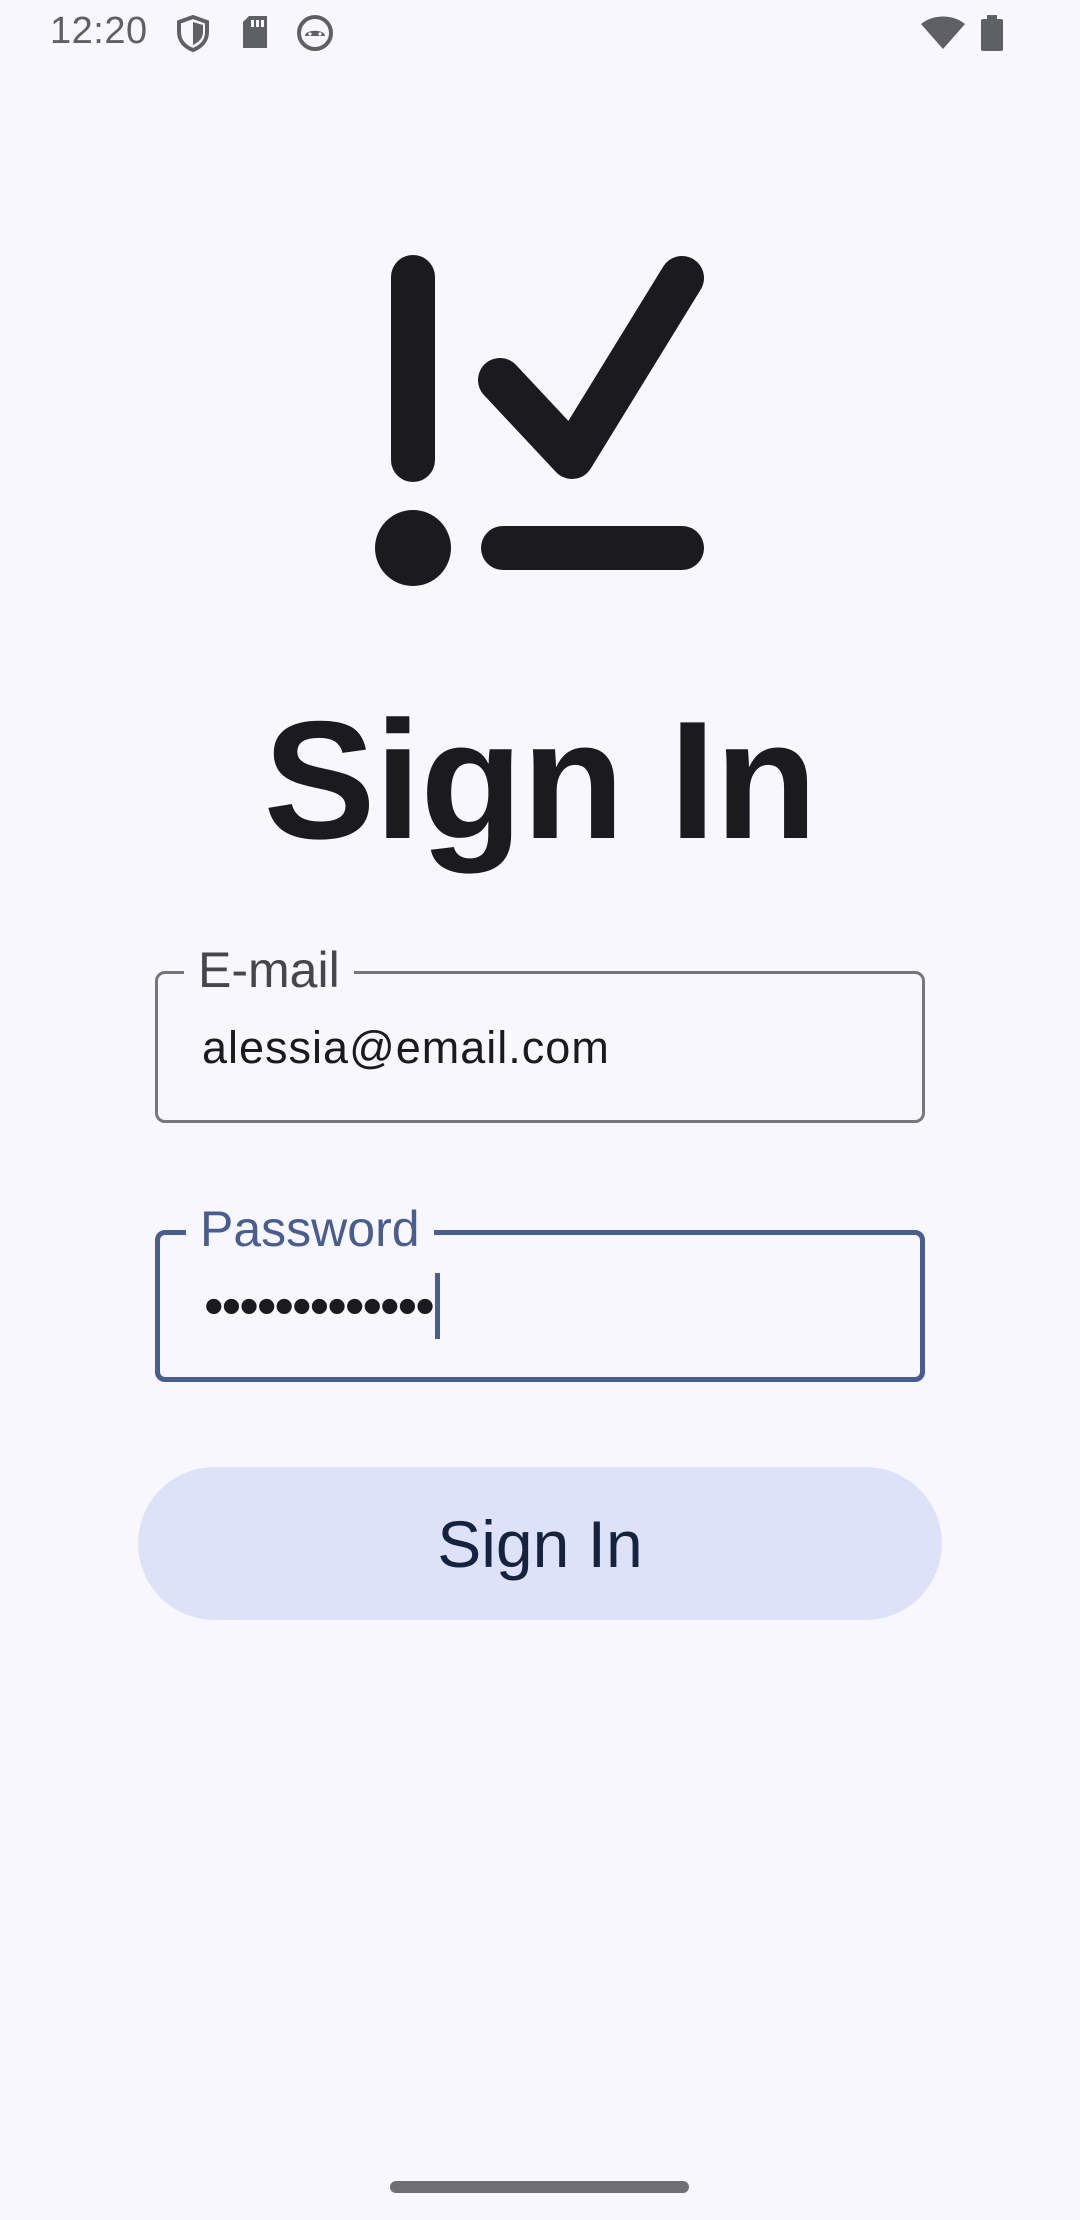 The width and height of the screenshot is (1080, 2220). What do you see at coordinates (269, 970) in the screenshot?
I see `email-field-label: E-mail` at bounding box center [269, 970].